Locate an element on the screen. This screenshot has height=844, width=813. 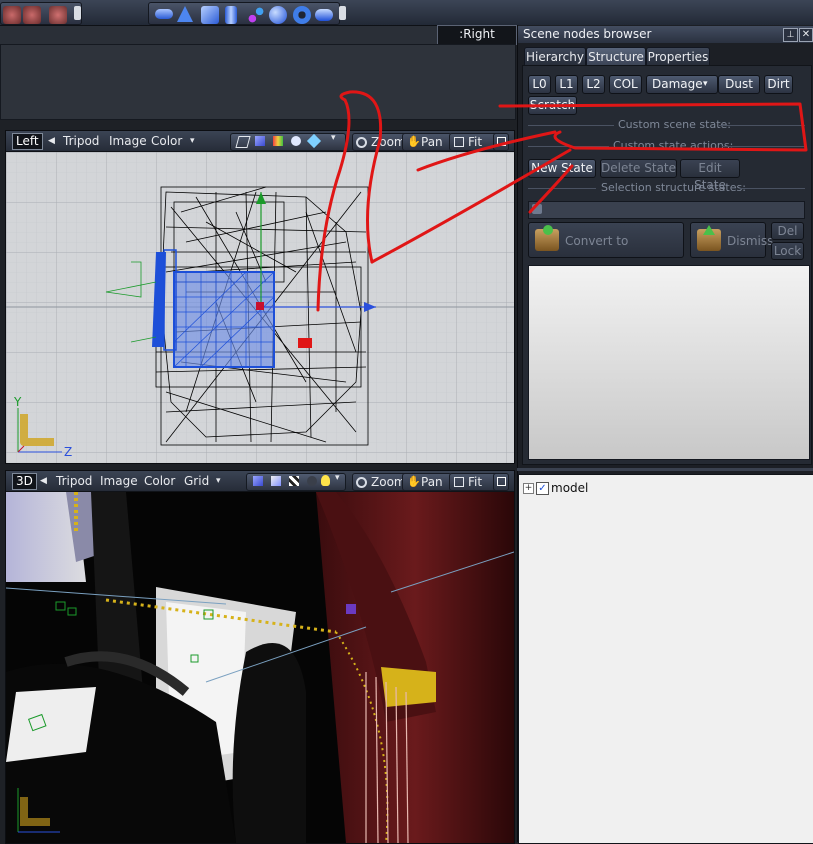
output-panel is located at coordinates (258, 82).